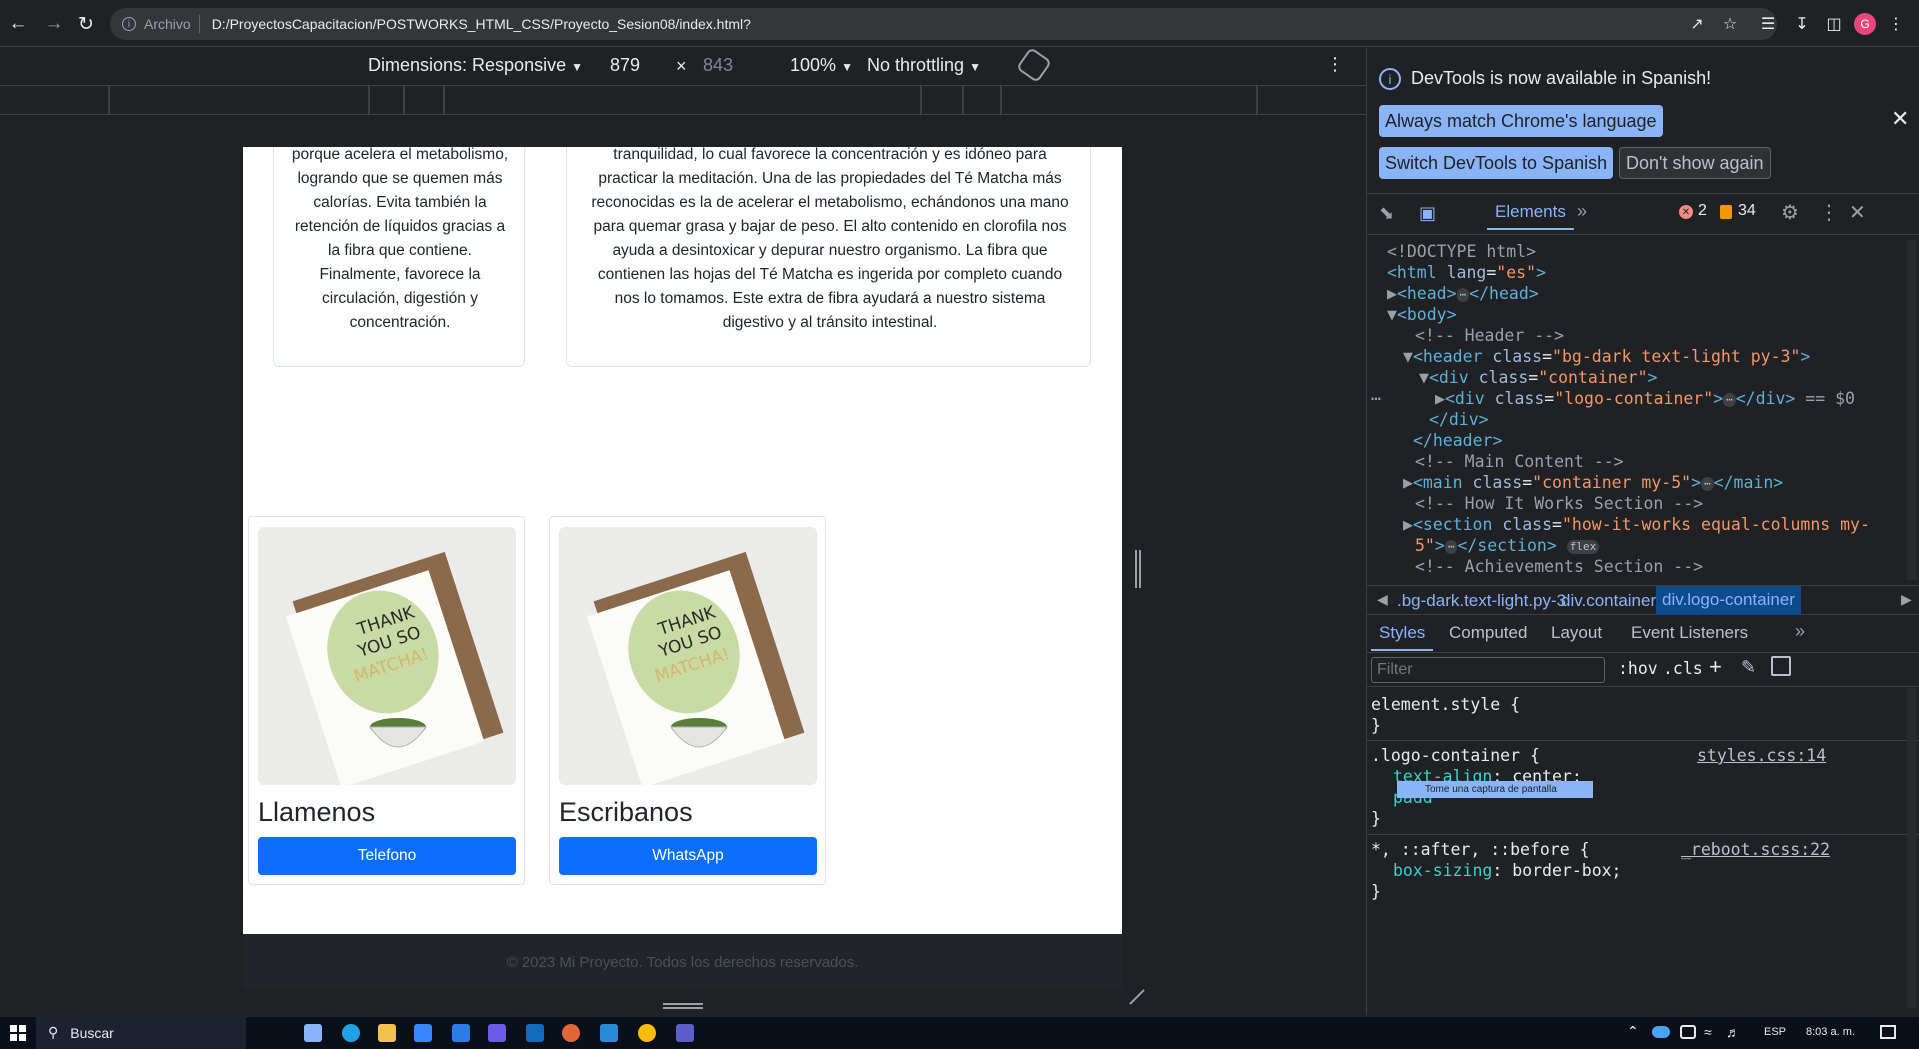 This screenshot has width=1919, height=1049. What do you see at coordinates (18, 1033) in the screenshot?
I see `windows-start-icon` at bounding box center [18, 1033].